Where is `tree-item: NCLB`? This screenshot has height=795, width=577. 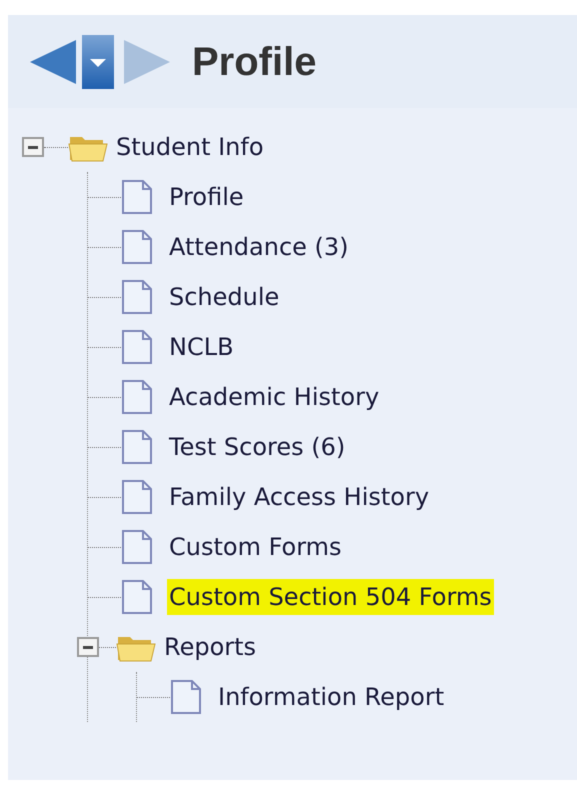 tree-item: NCLB is located at coordinates (201, 347).